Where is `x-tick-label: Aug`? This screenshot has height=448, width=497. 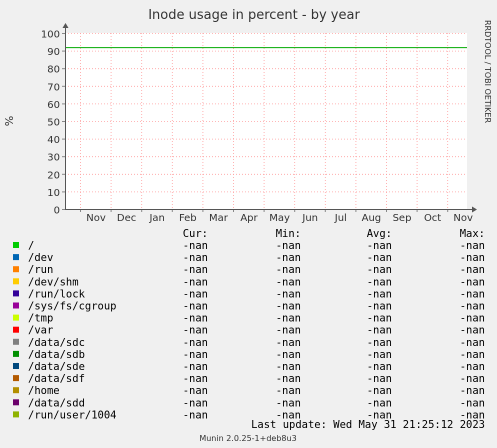
x-tick-label: Aug is located at coordinates (372, 218).